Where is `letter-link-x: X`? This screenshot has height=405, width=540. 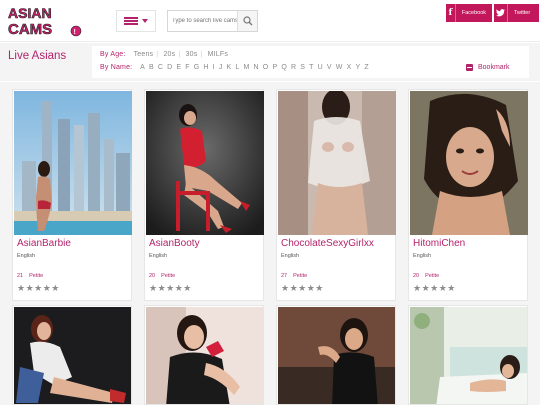
letter-link-x: X is located at coordinates (349, 67).